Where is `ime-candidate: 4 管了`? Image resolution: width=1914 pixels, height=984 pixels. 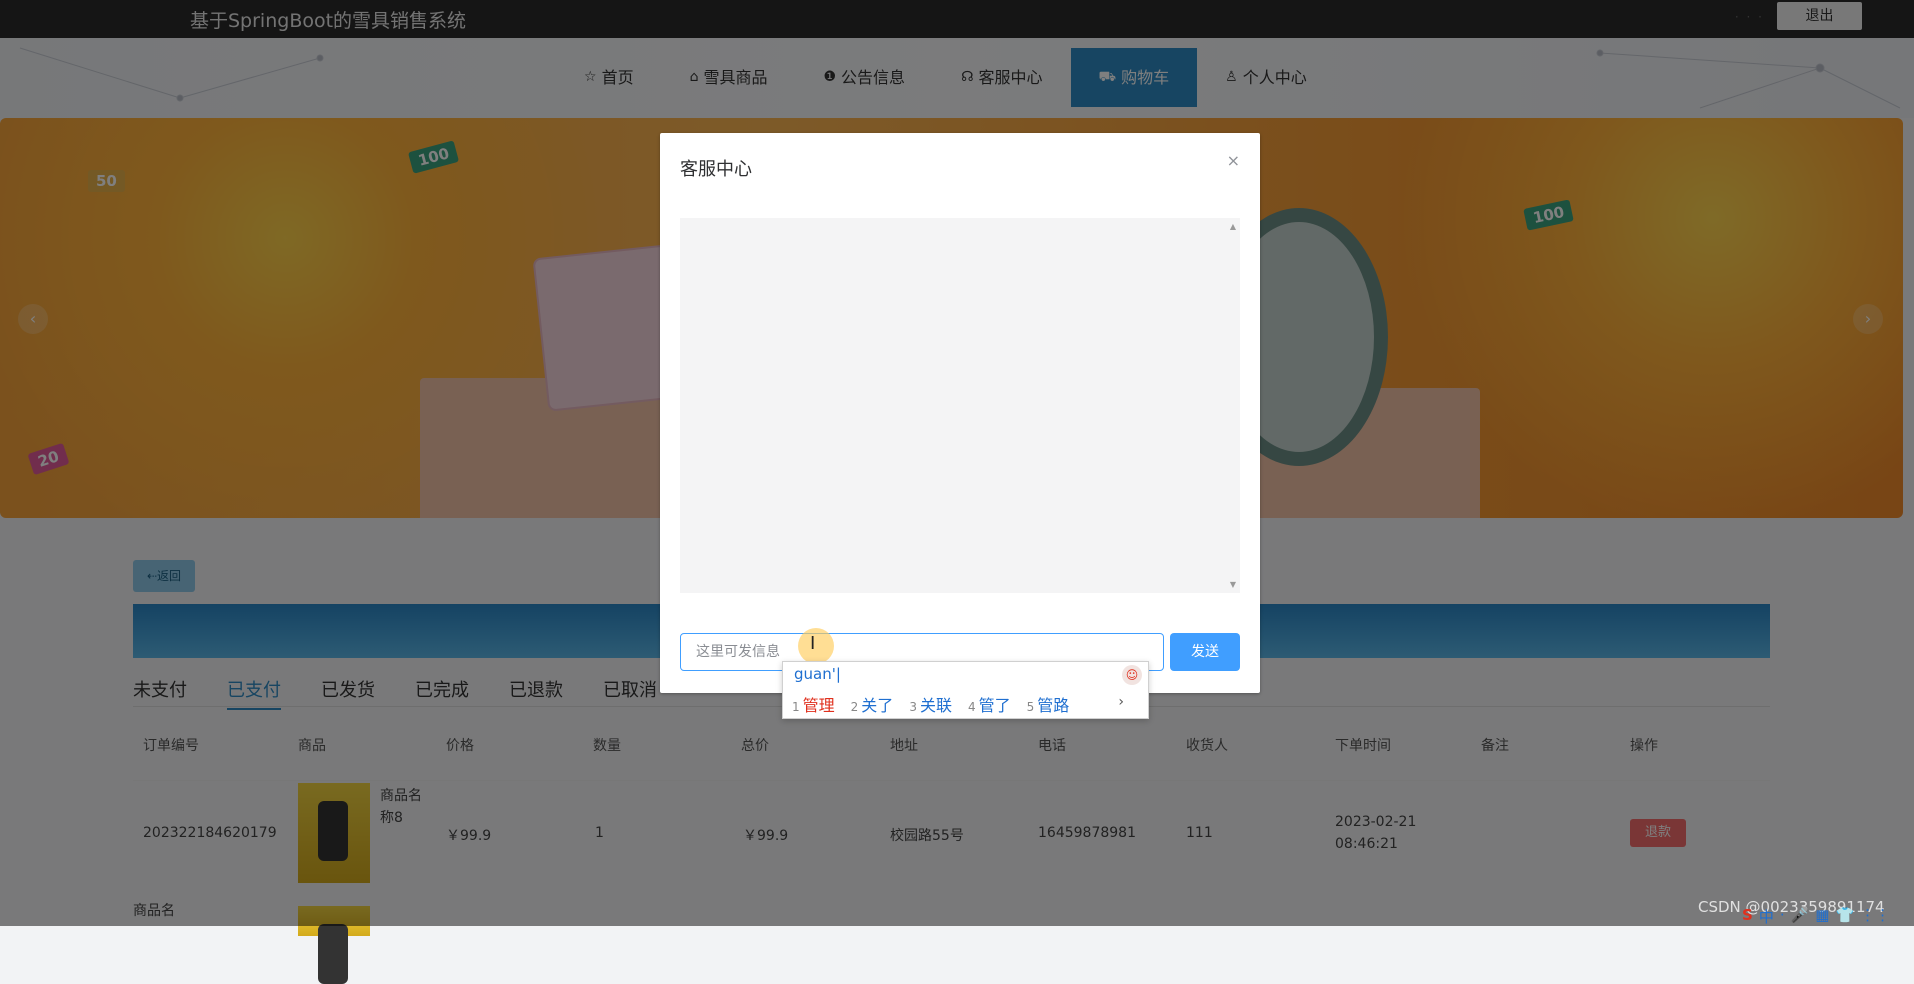
ime-candidate: 4 管了 is located at coordinates (989, 704).